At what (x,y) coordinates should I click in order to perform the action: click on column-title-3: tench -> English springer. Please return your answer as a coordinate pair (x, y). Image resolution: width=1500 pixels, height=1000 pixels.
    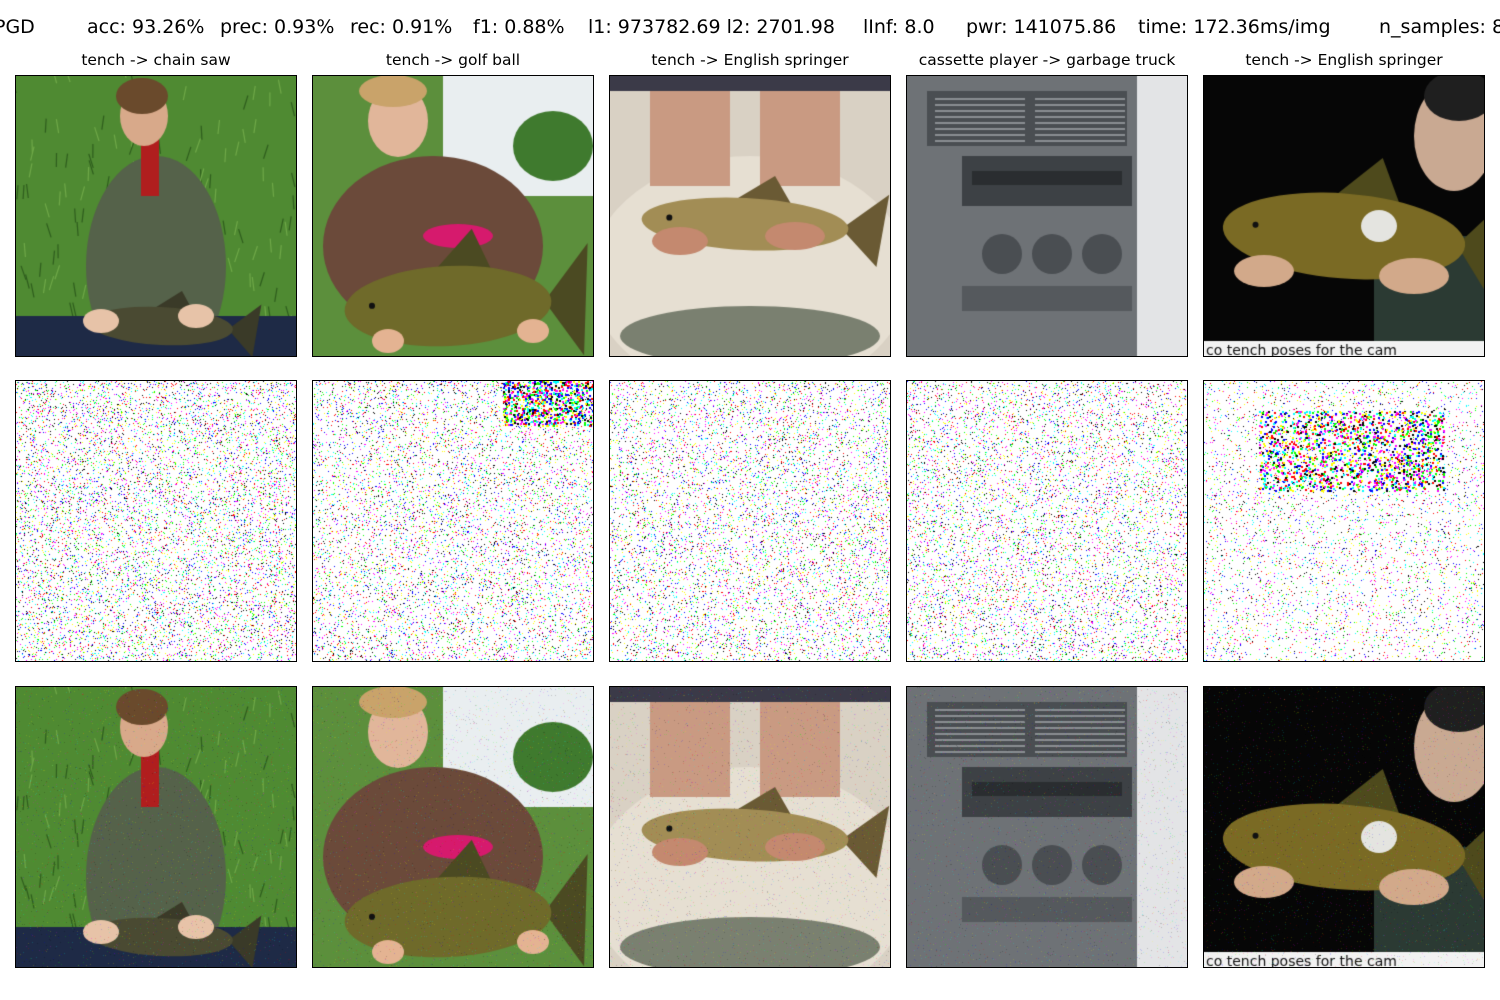
    Looking at the image, I should click on (750, 60).